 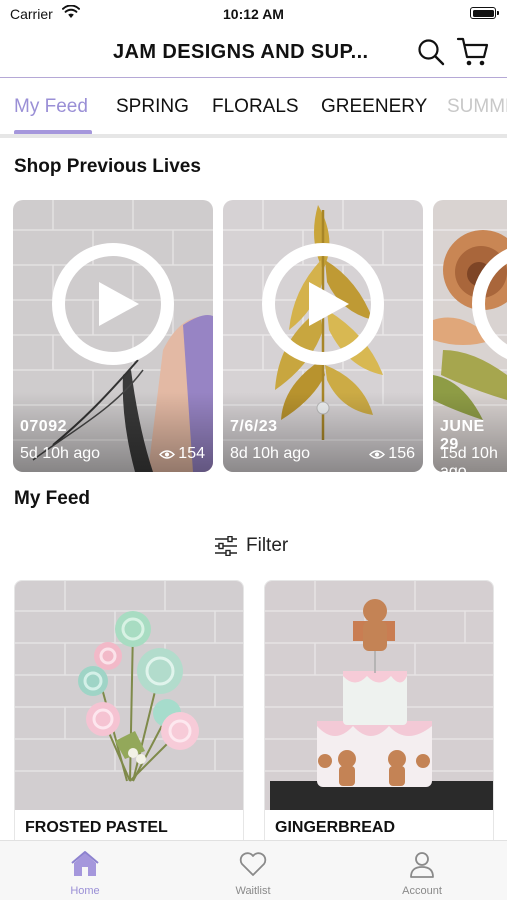 I want to click on category-tabs: My Feed SPRING FLORALS GREENERY SUMMER, so click(x=253, y=108).